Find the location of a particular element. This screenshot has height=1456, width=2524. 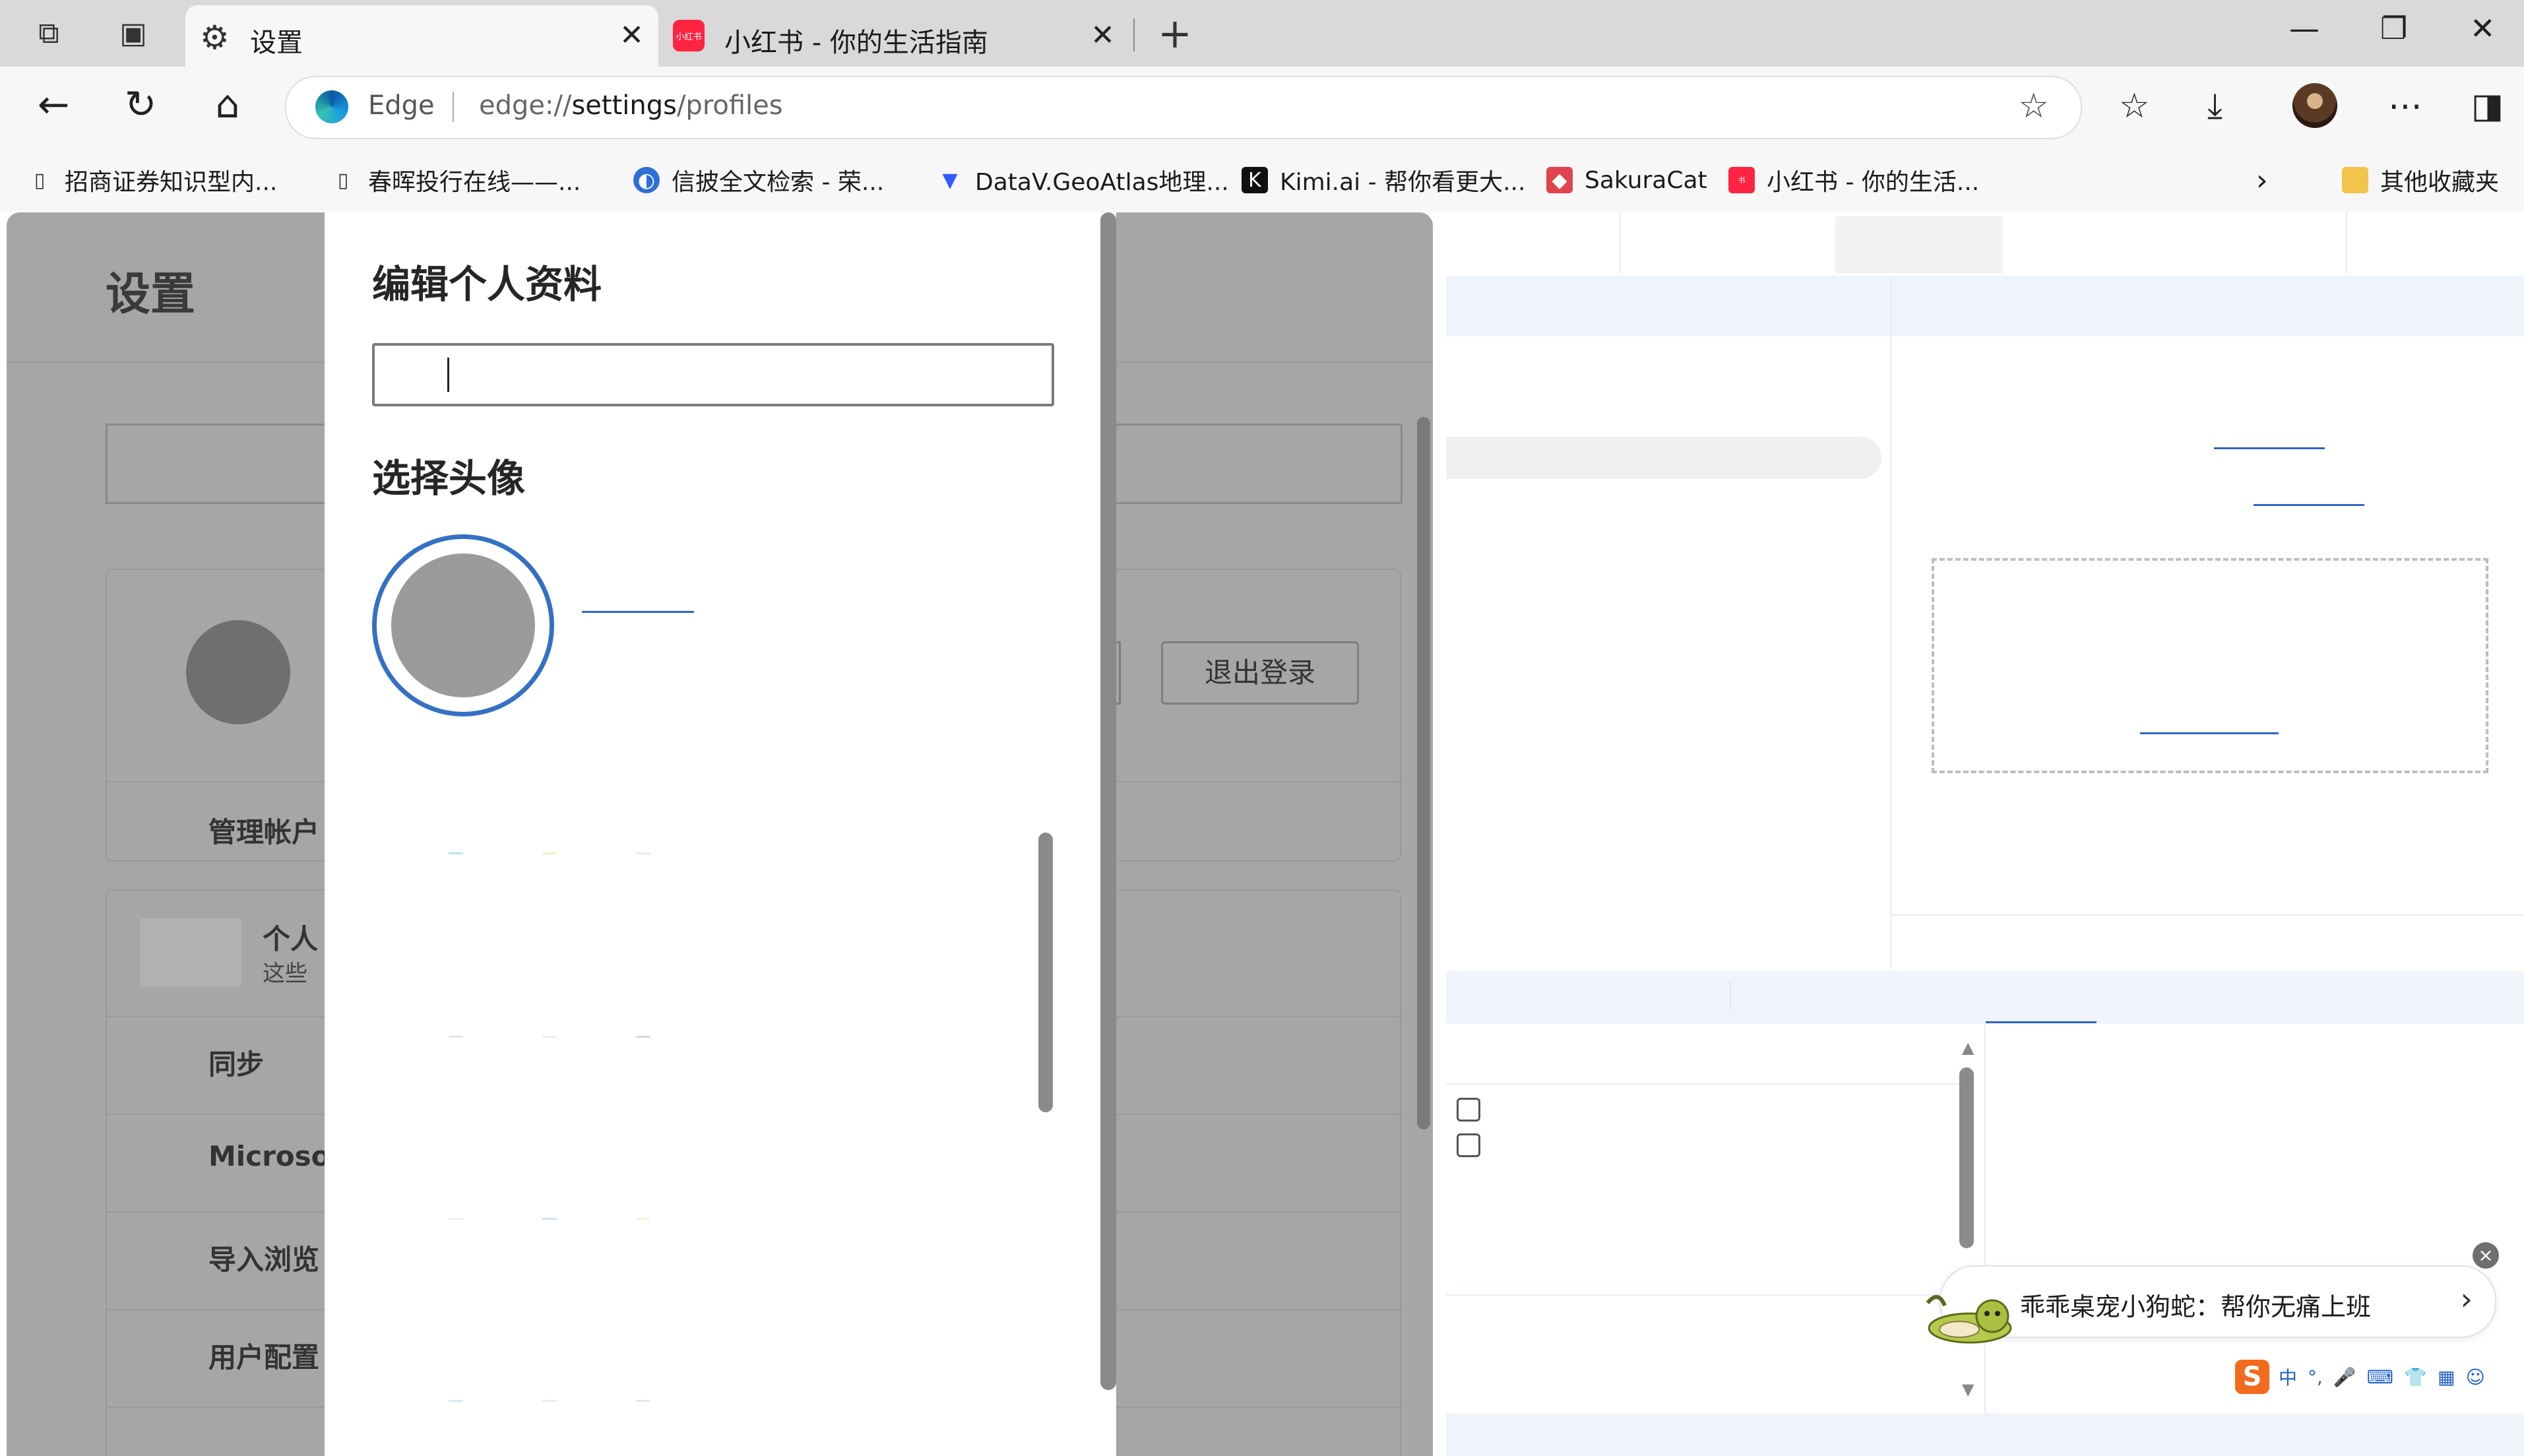

tab-xiaohongshu: 小红书 小红书 - 你的生活指南 ✕ is located at coordinates (897, 36).